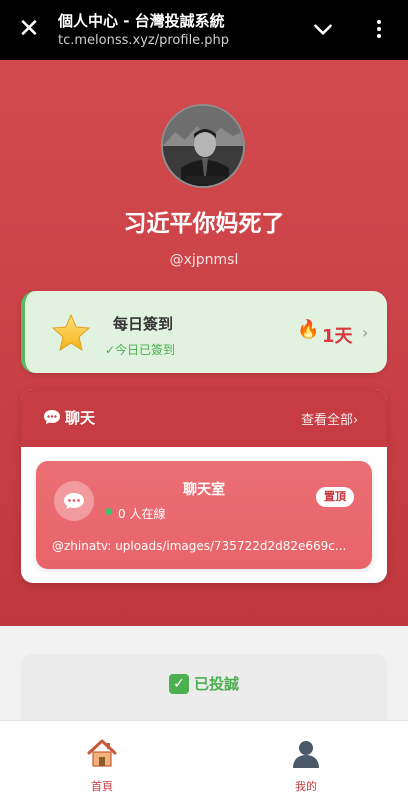 Image resolution: width=408 pixels, height=800 pixels. I want to click on close-icon: ✕, so click(29, 29).